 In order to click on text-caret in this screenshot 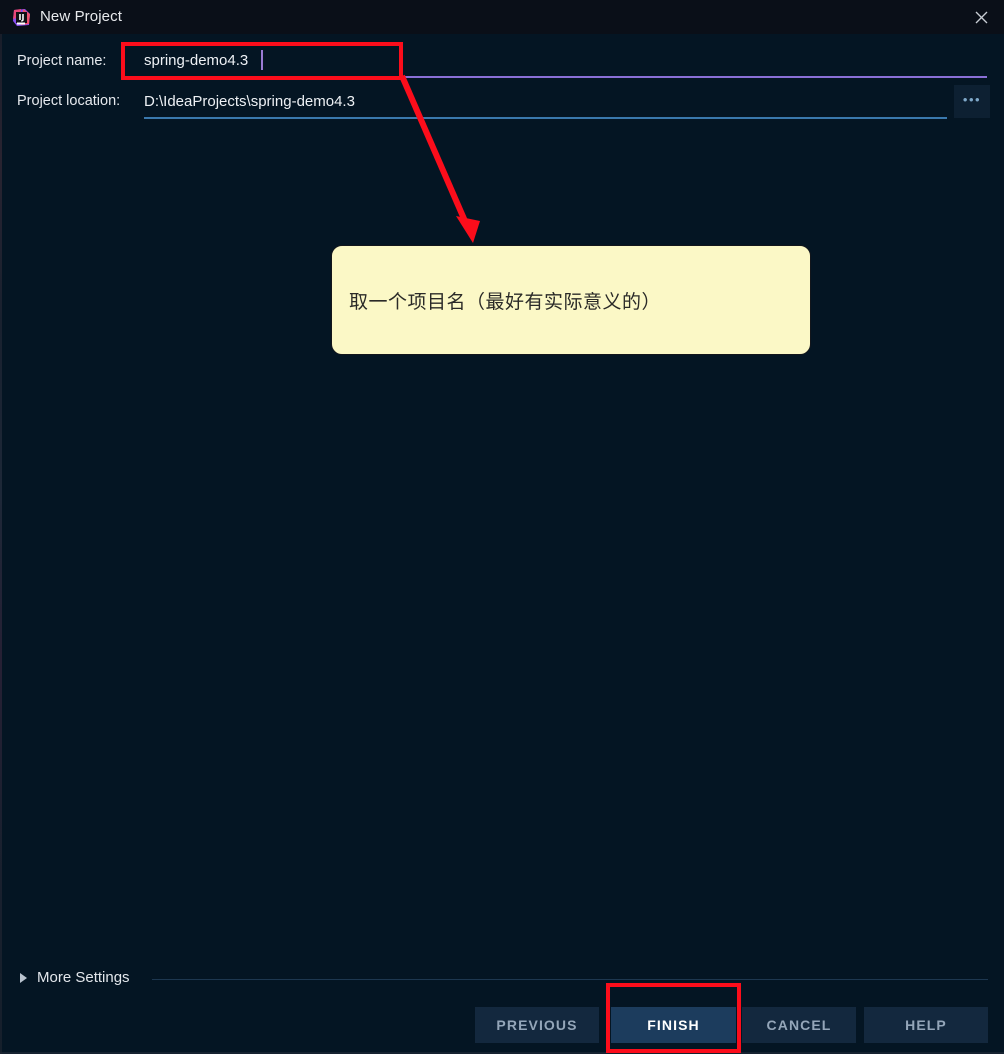, I will do `click(262, 60)`.